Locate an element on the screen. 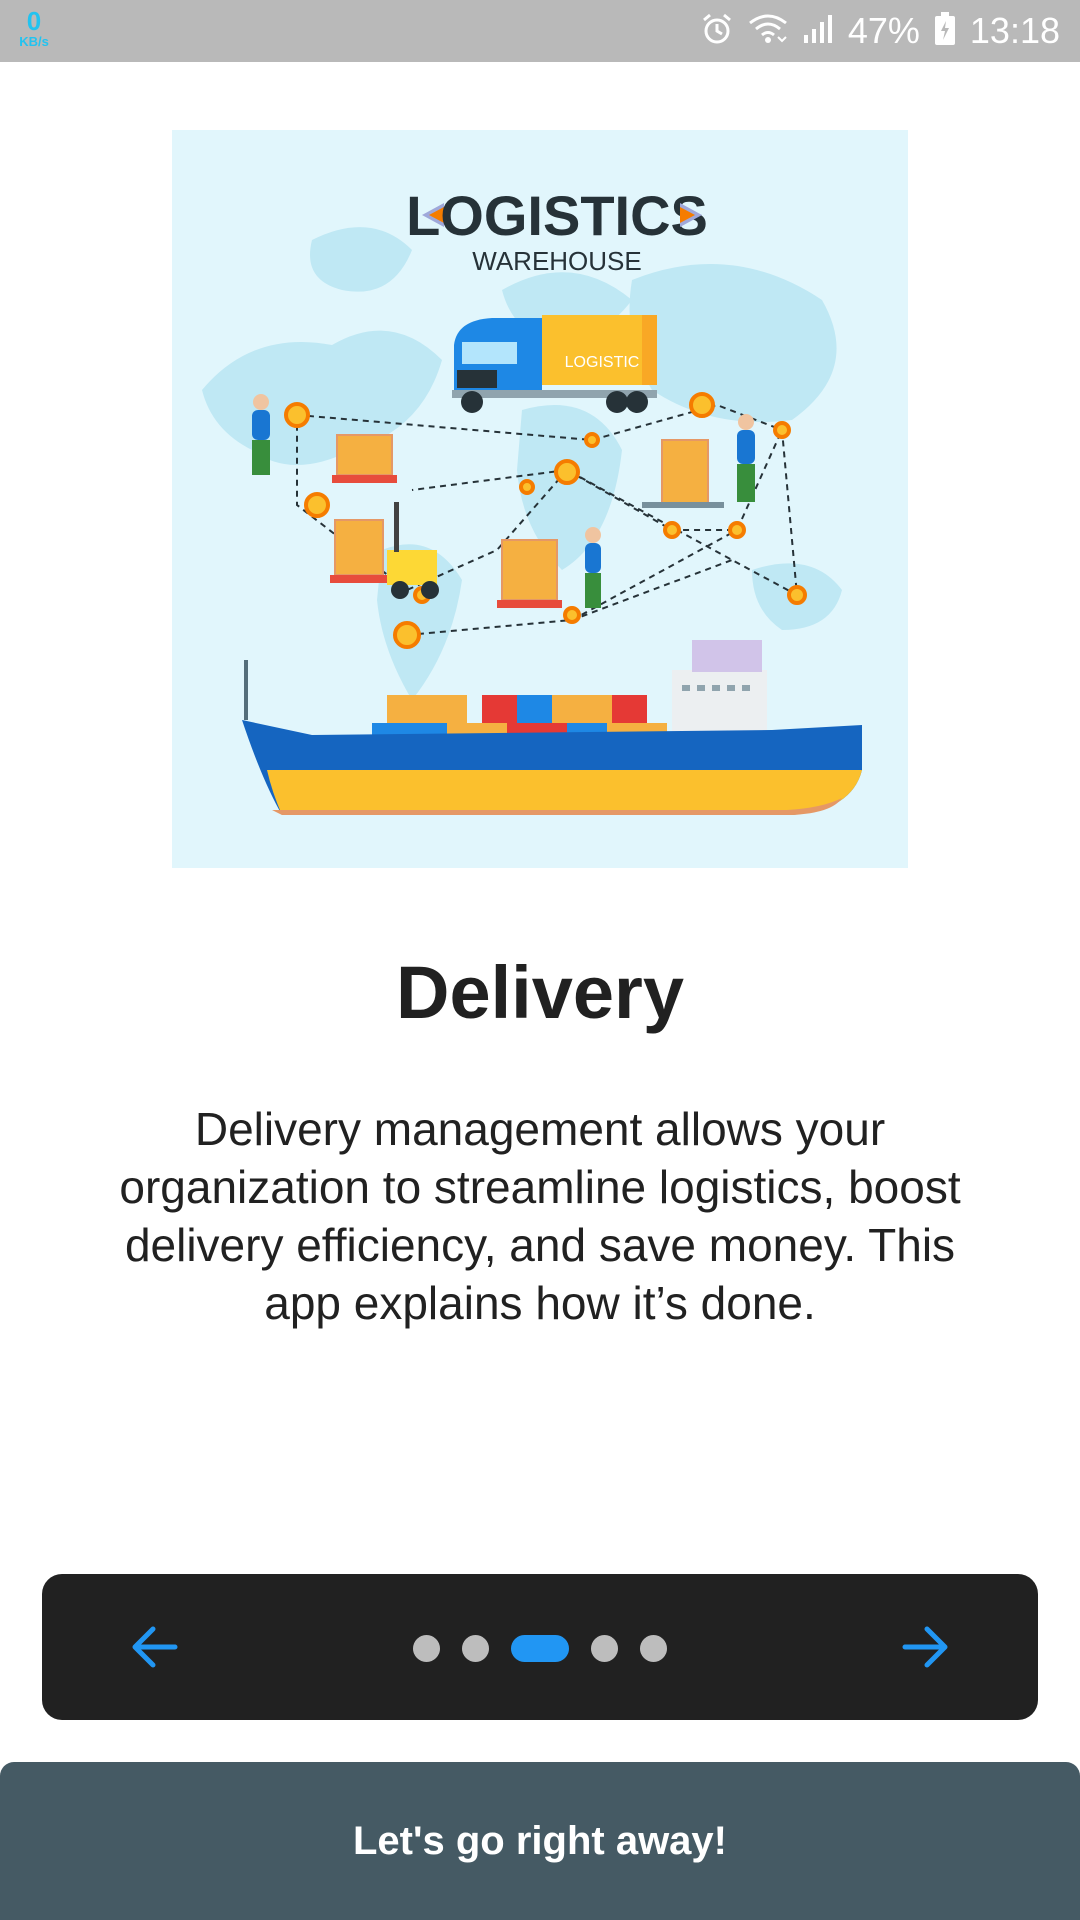 This screenshot has height=1920, width=1080. illustration-subheading: WAREHOUSE is located at coordinates (557, 261).